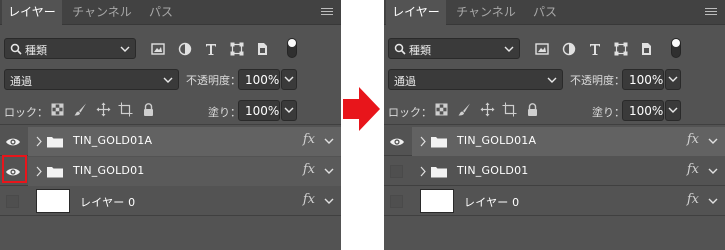  Describe the element at coordinates (16, 49) in the screenshot. I see `search-icon` at that location.